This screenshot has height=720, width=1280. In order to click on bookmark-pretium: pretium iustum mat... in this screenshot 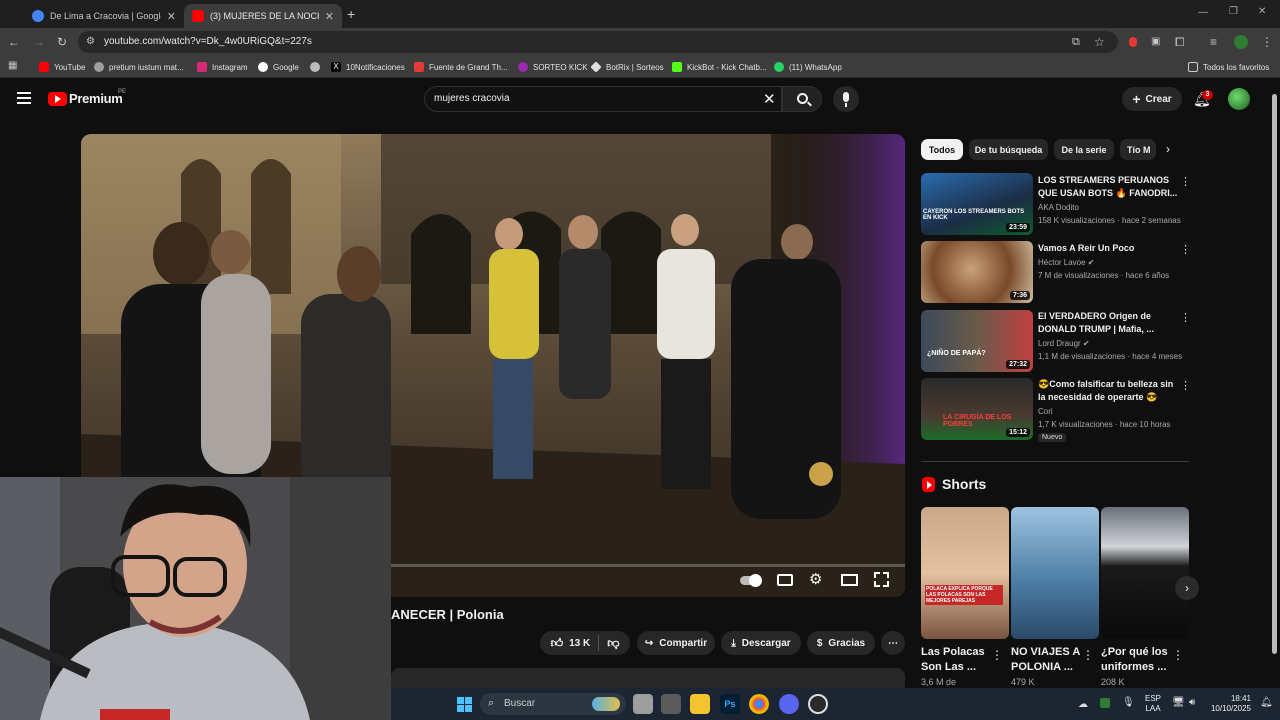, I will do `click(139, 67)`.